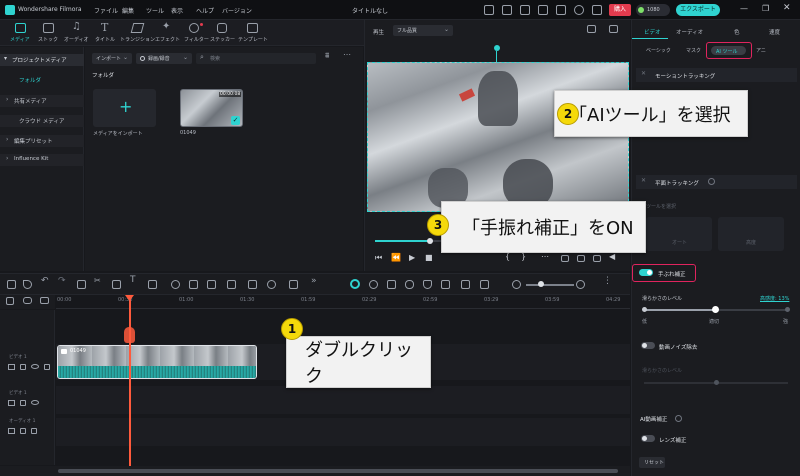  What do you see at coordinates (129, 335) in the screenshot?
I see `playhead-handle` at bounding box center [129, 335].